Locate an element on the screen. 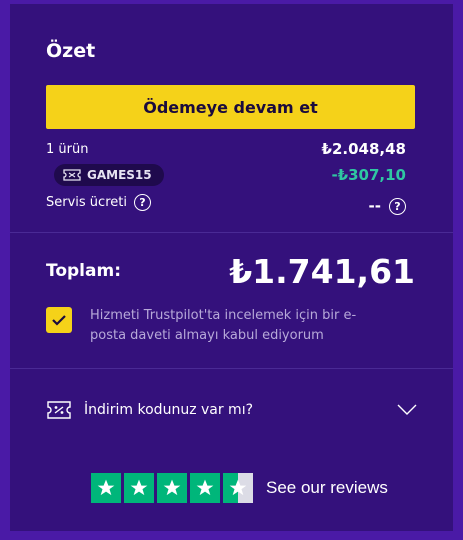 The height and width of the screenshot is (540, 463). see-reviews-link: See our reviews is located at coordinates (327, 488).